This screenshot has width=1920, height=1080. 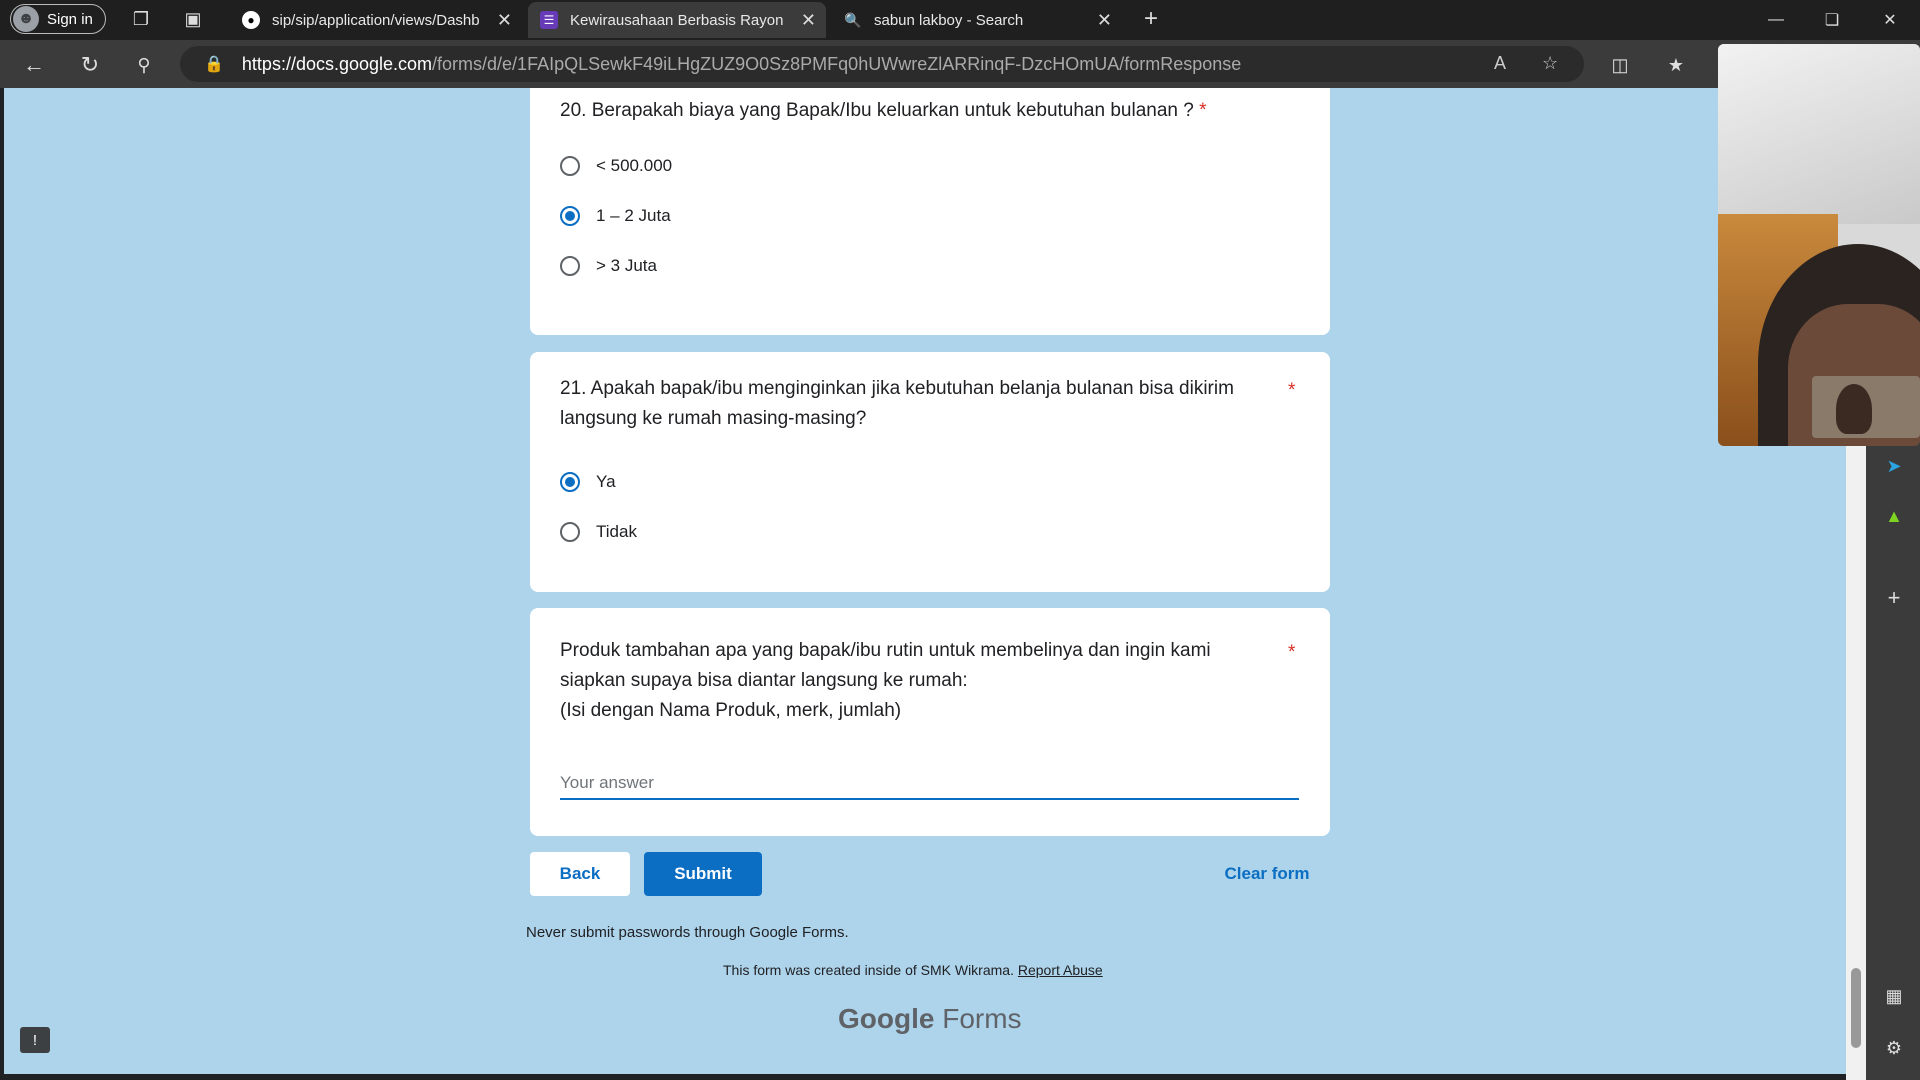 I want to click on clear-form-button: Clear form, so click(x=1267, y=874).